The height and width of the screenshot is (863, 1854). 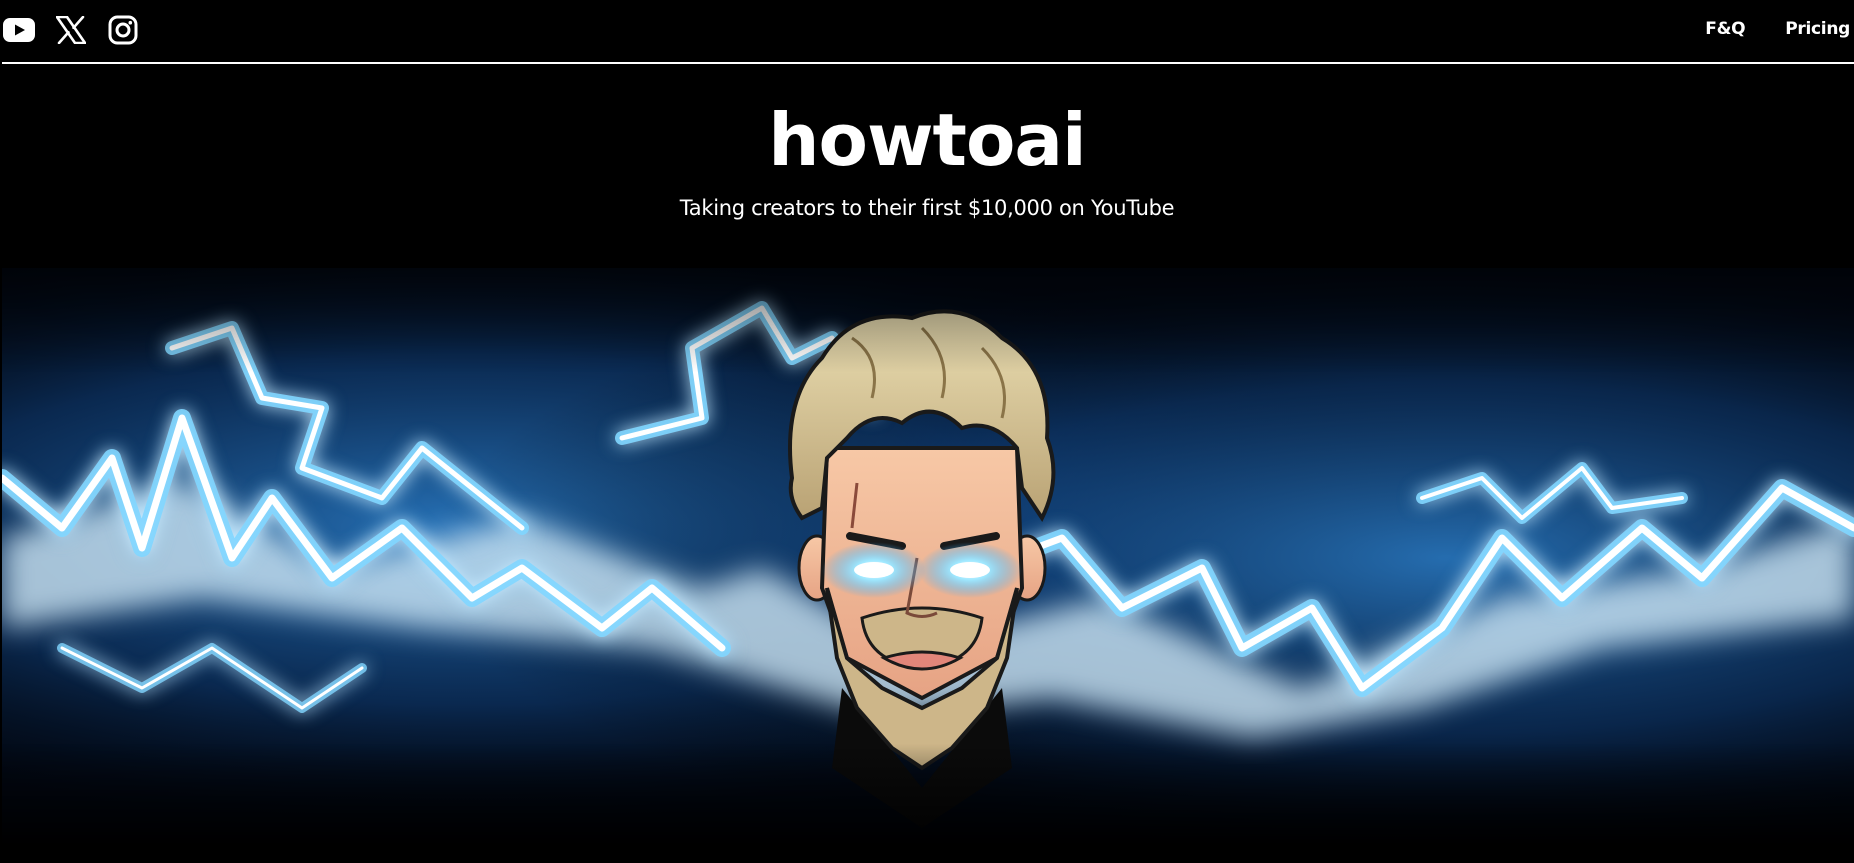 I want to click on instagram-link, so click(x=123, y=30).